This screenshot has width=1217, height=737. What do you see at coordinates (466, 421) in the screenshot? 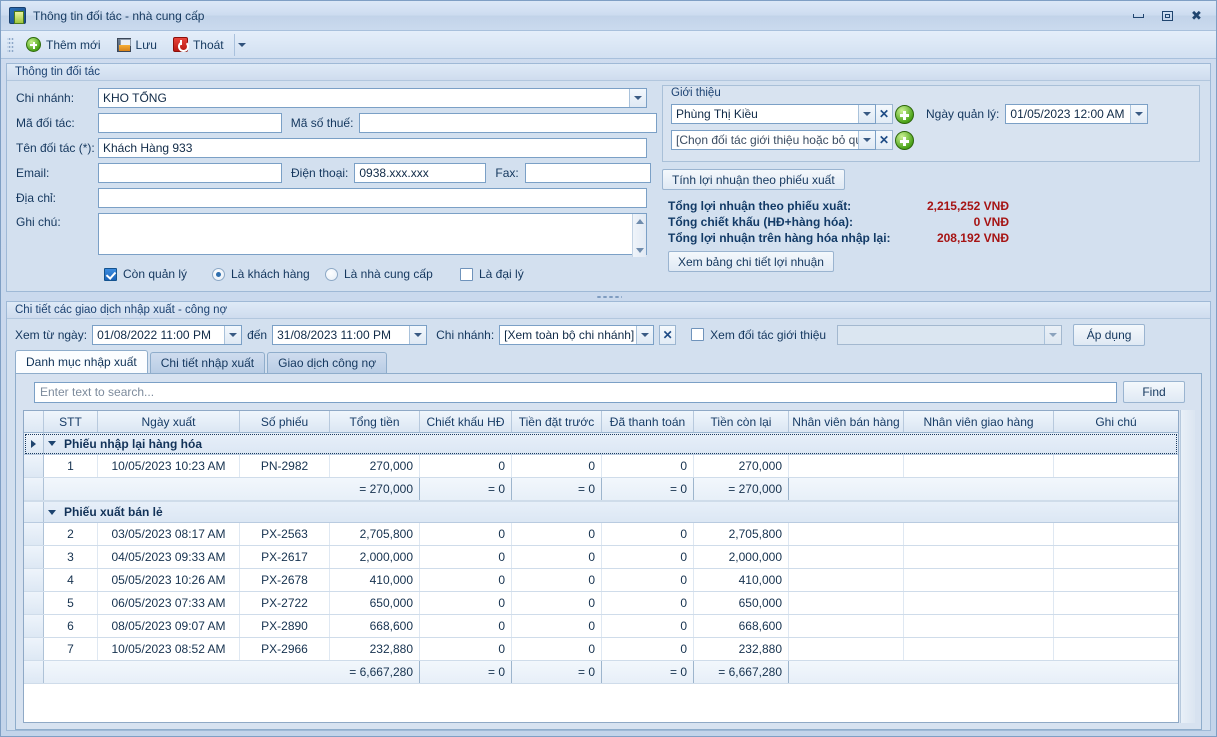
I see `column-header-chiet-khau-hd: Chiết khấu HĐ` at bounding box center [466, 421].